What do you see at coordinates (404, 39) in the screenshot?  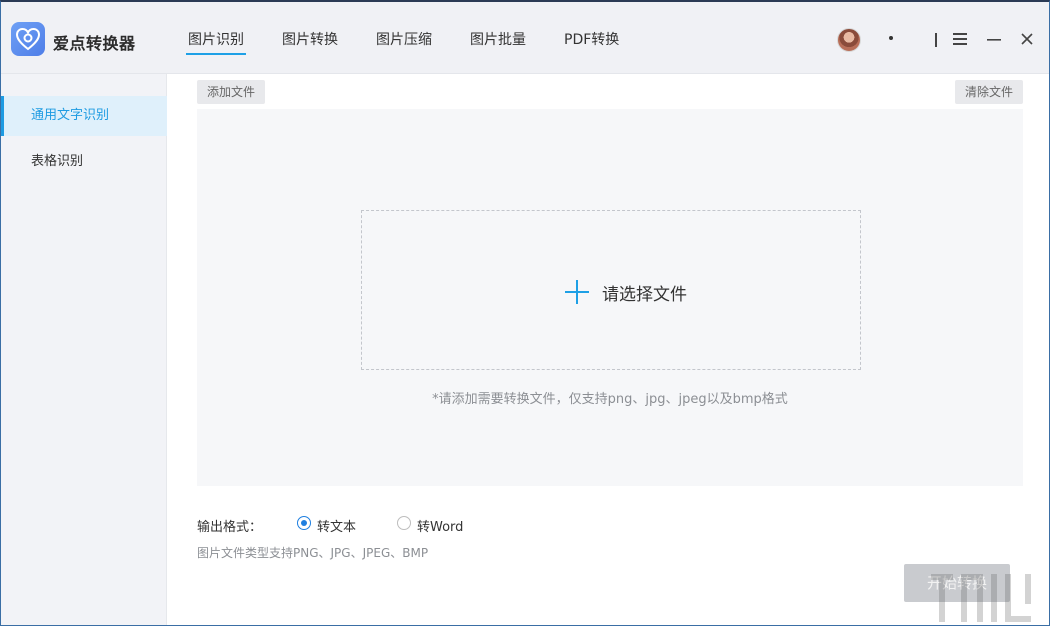 I see `tab-image-compress: 图片压缩` at bounding box center [404, 39].